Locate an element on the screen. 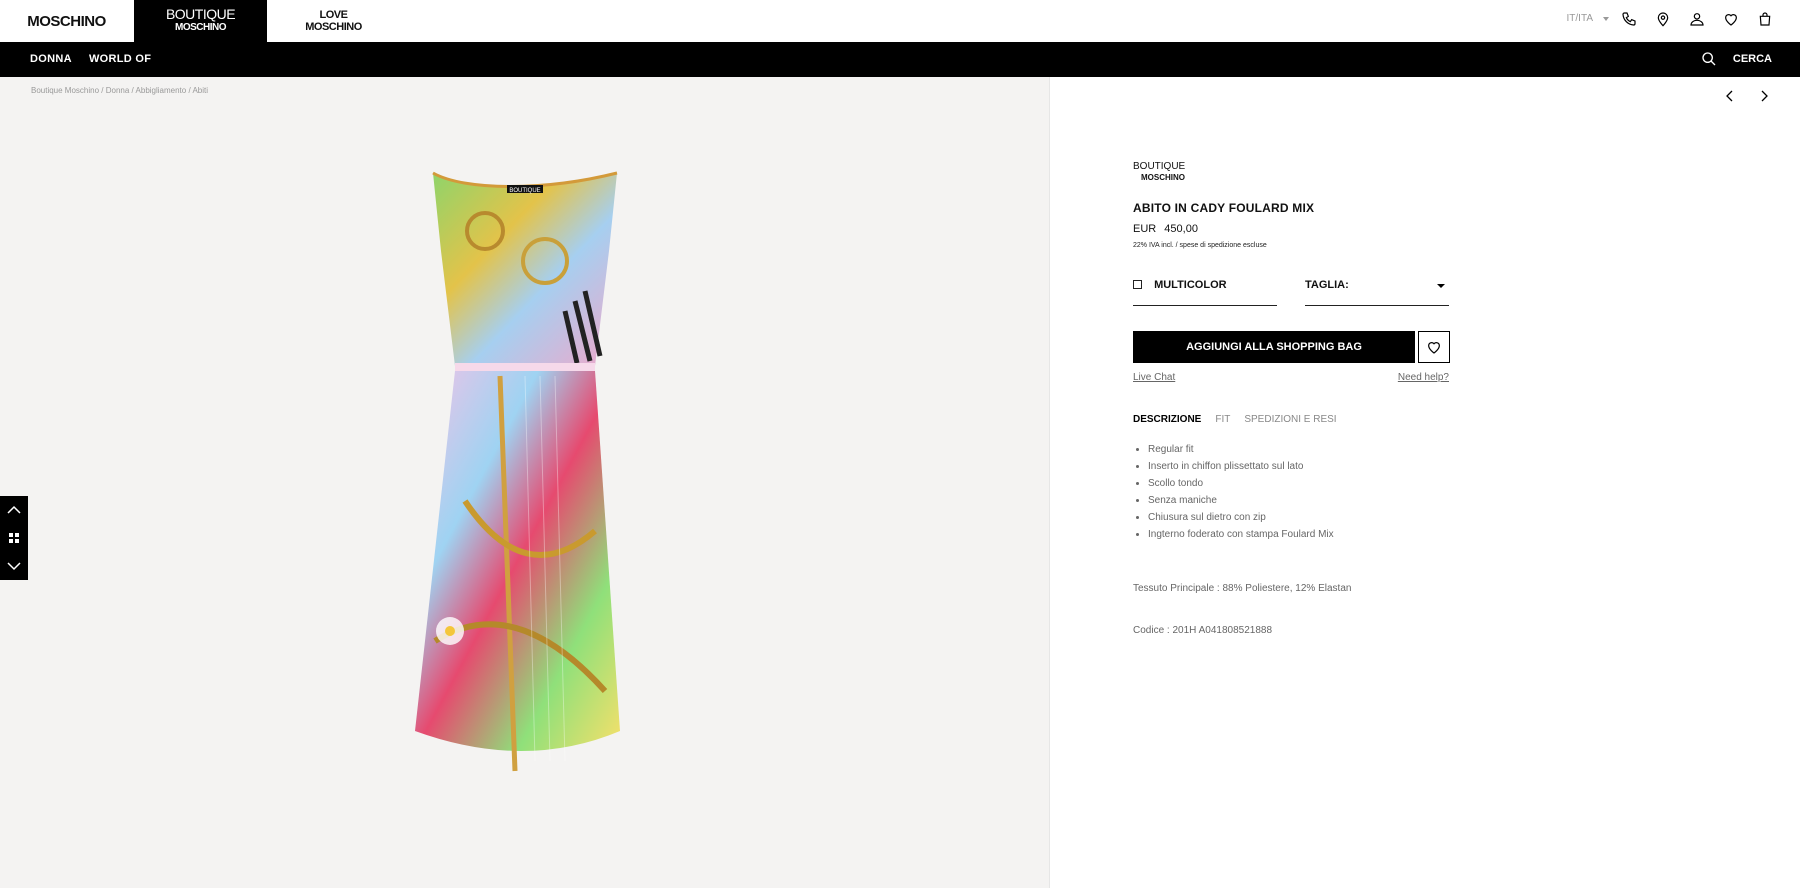  nav-item-world-of: WORLD OF is located at coordinates (120, 59).